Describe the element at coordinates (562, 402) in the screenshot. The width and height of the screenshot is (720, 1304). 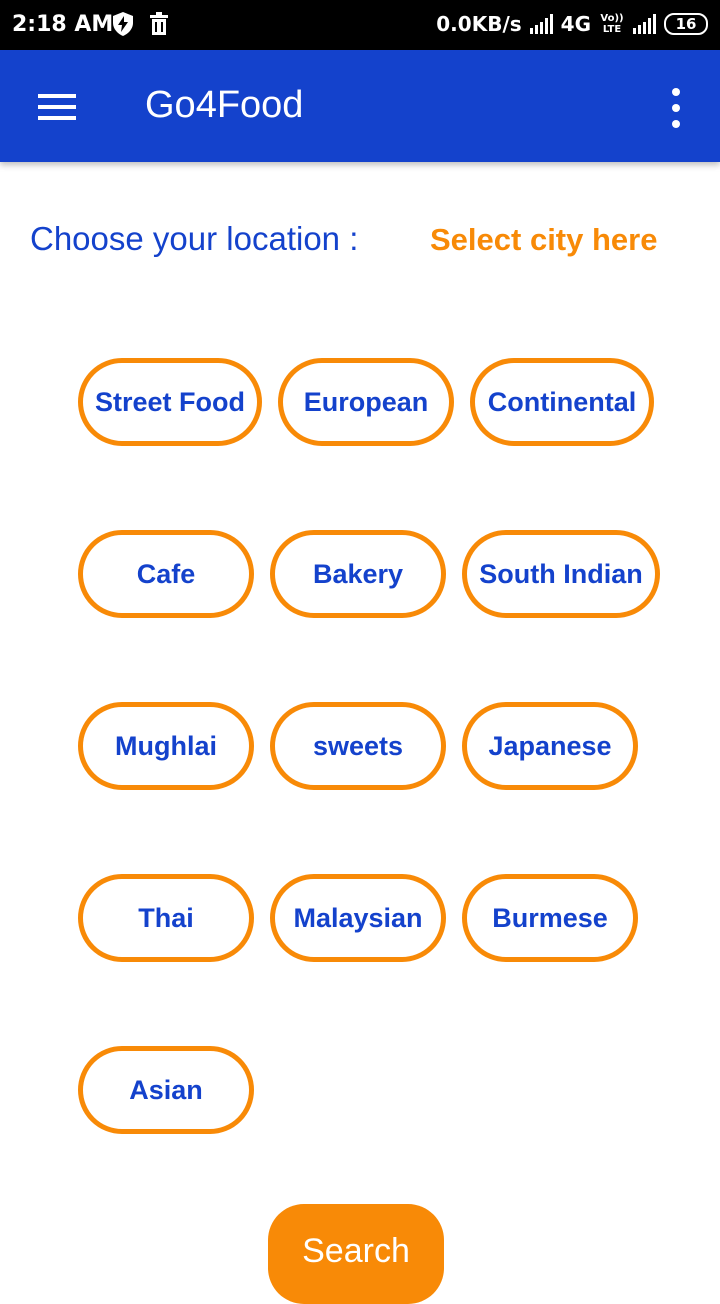
I see `cuisine-chip: Continental` at that location.